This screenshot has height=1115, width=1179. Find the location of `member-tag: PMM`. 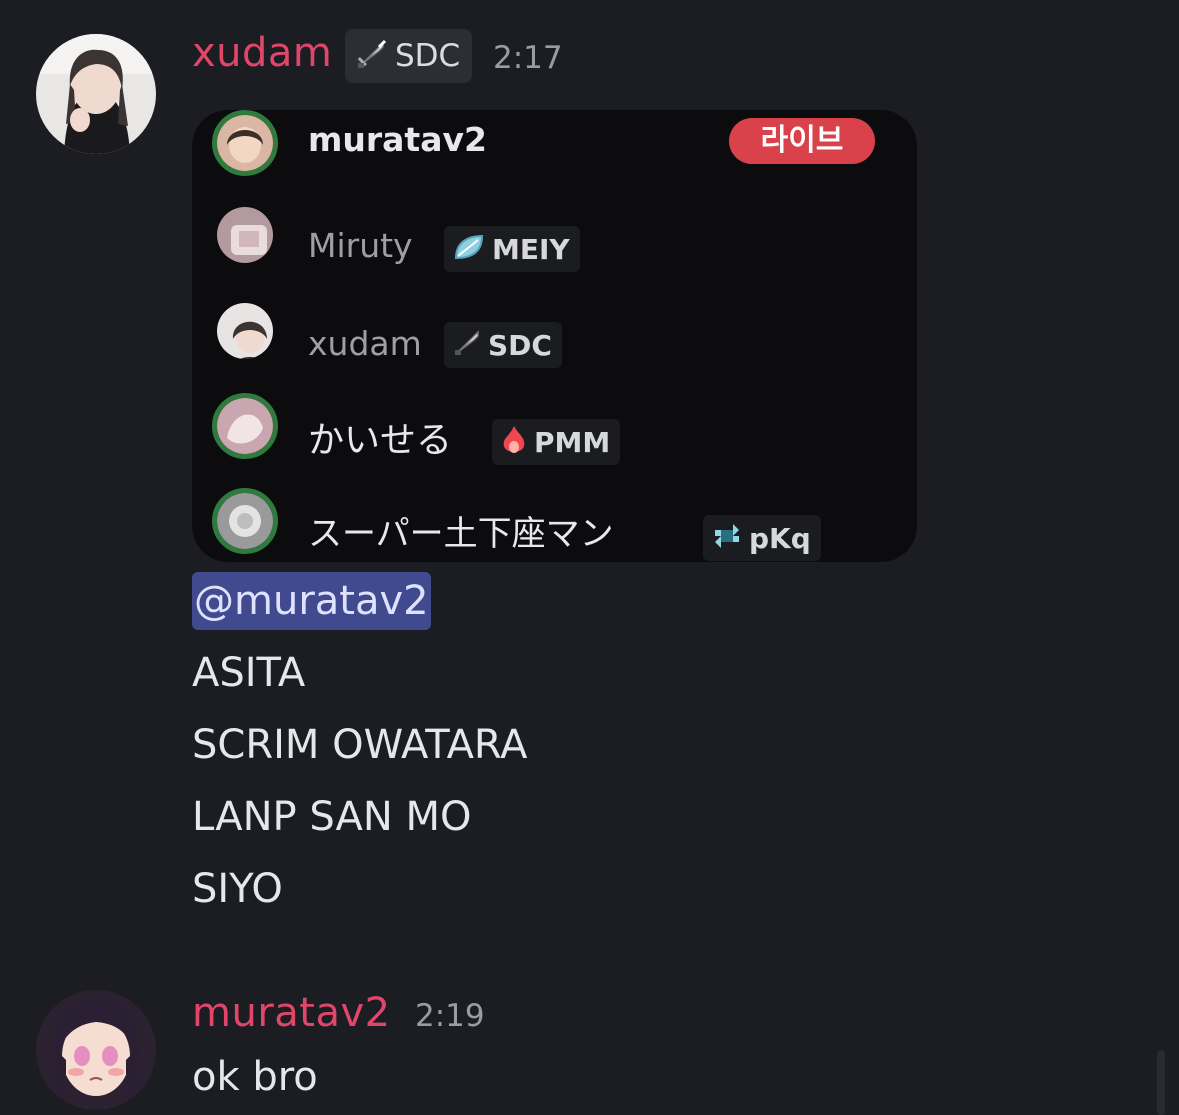

member-tag: PMM is located at coordinates (556, 442).